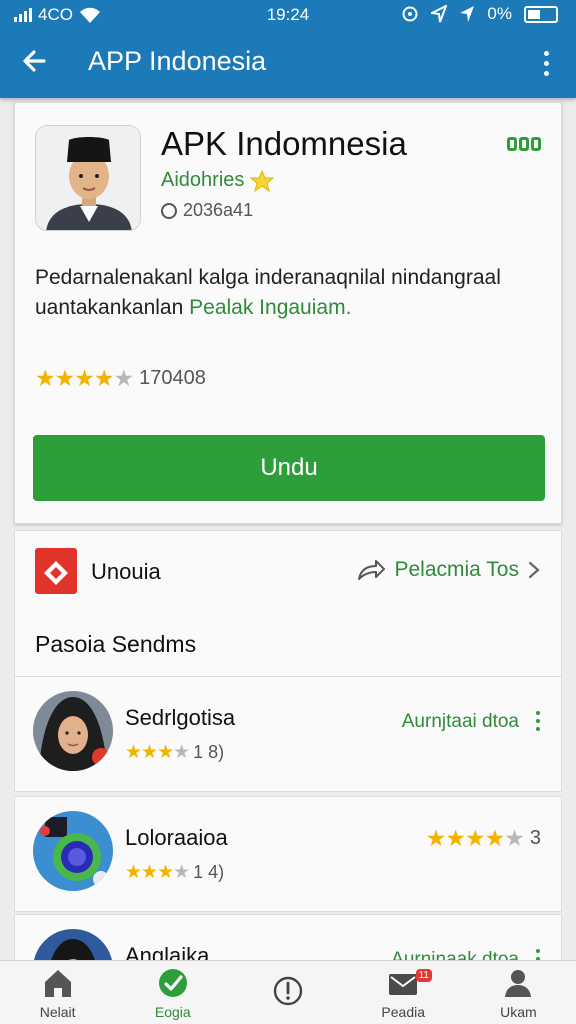 This screenshot has width=576, height=1024. Describe the element at coordinates (35, 61) in the screenshot. I see `back-arrow-icon` at that location.